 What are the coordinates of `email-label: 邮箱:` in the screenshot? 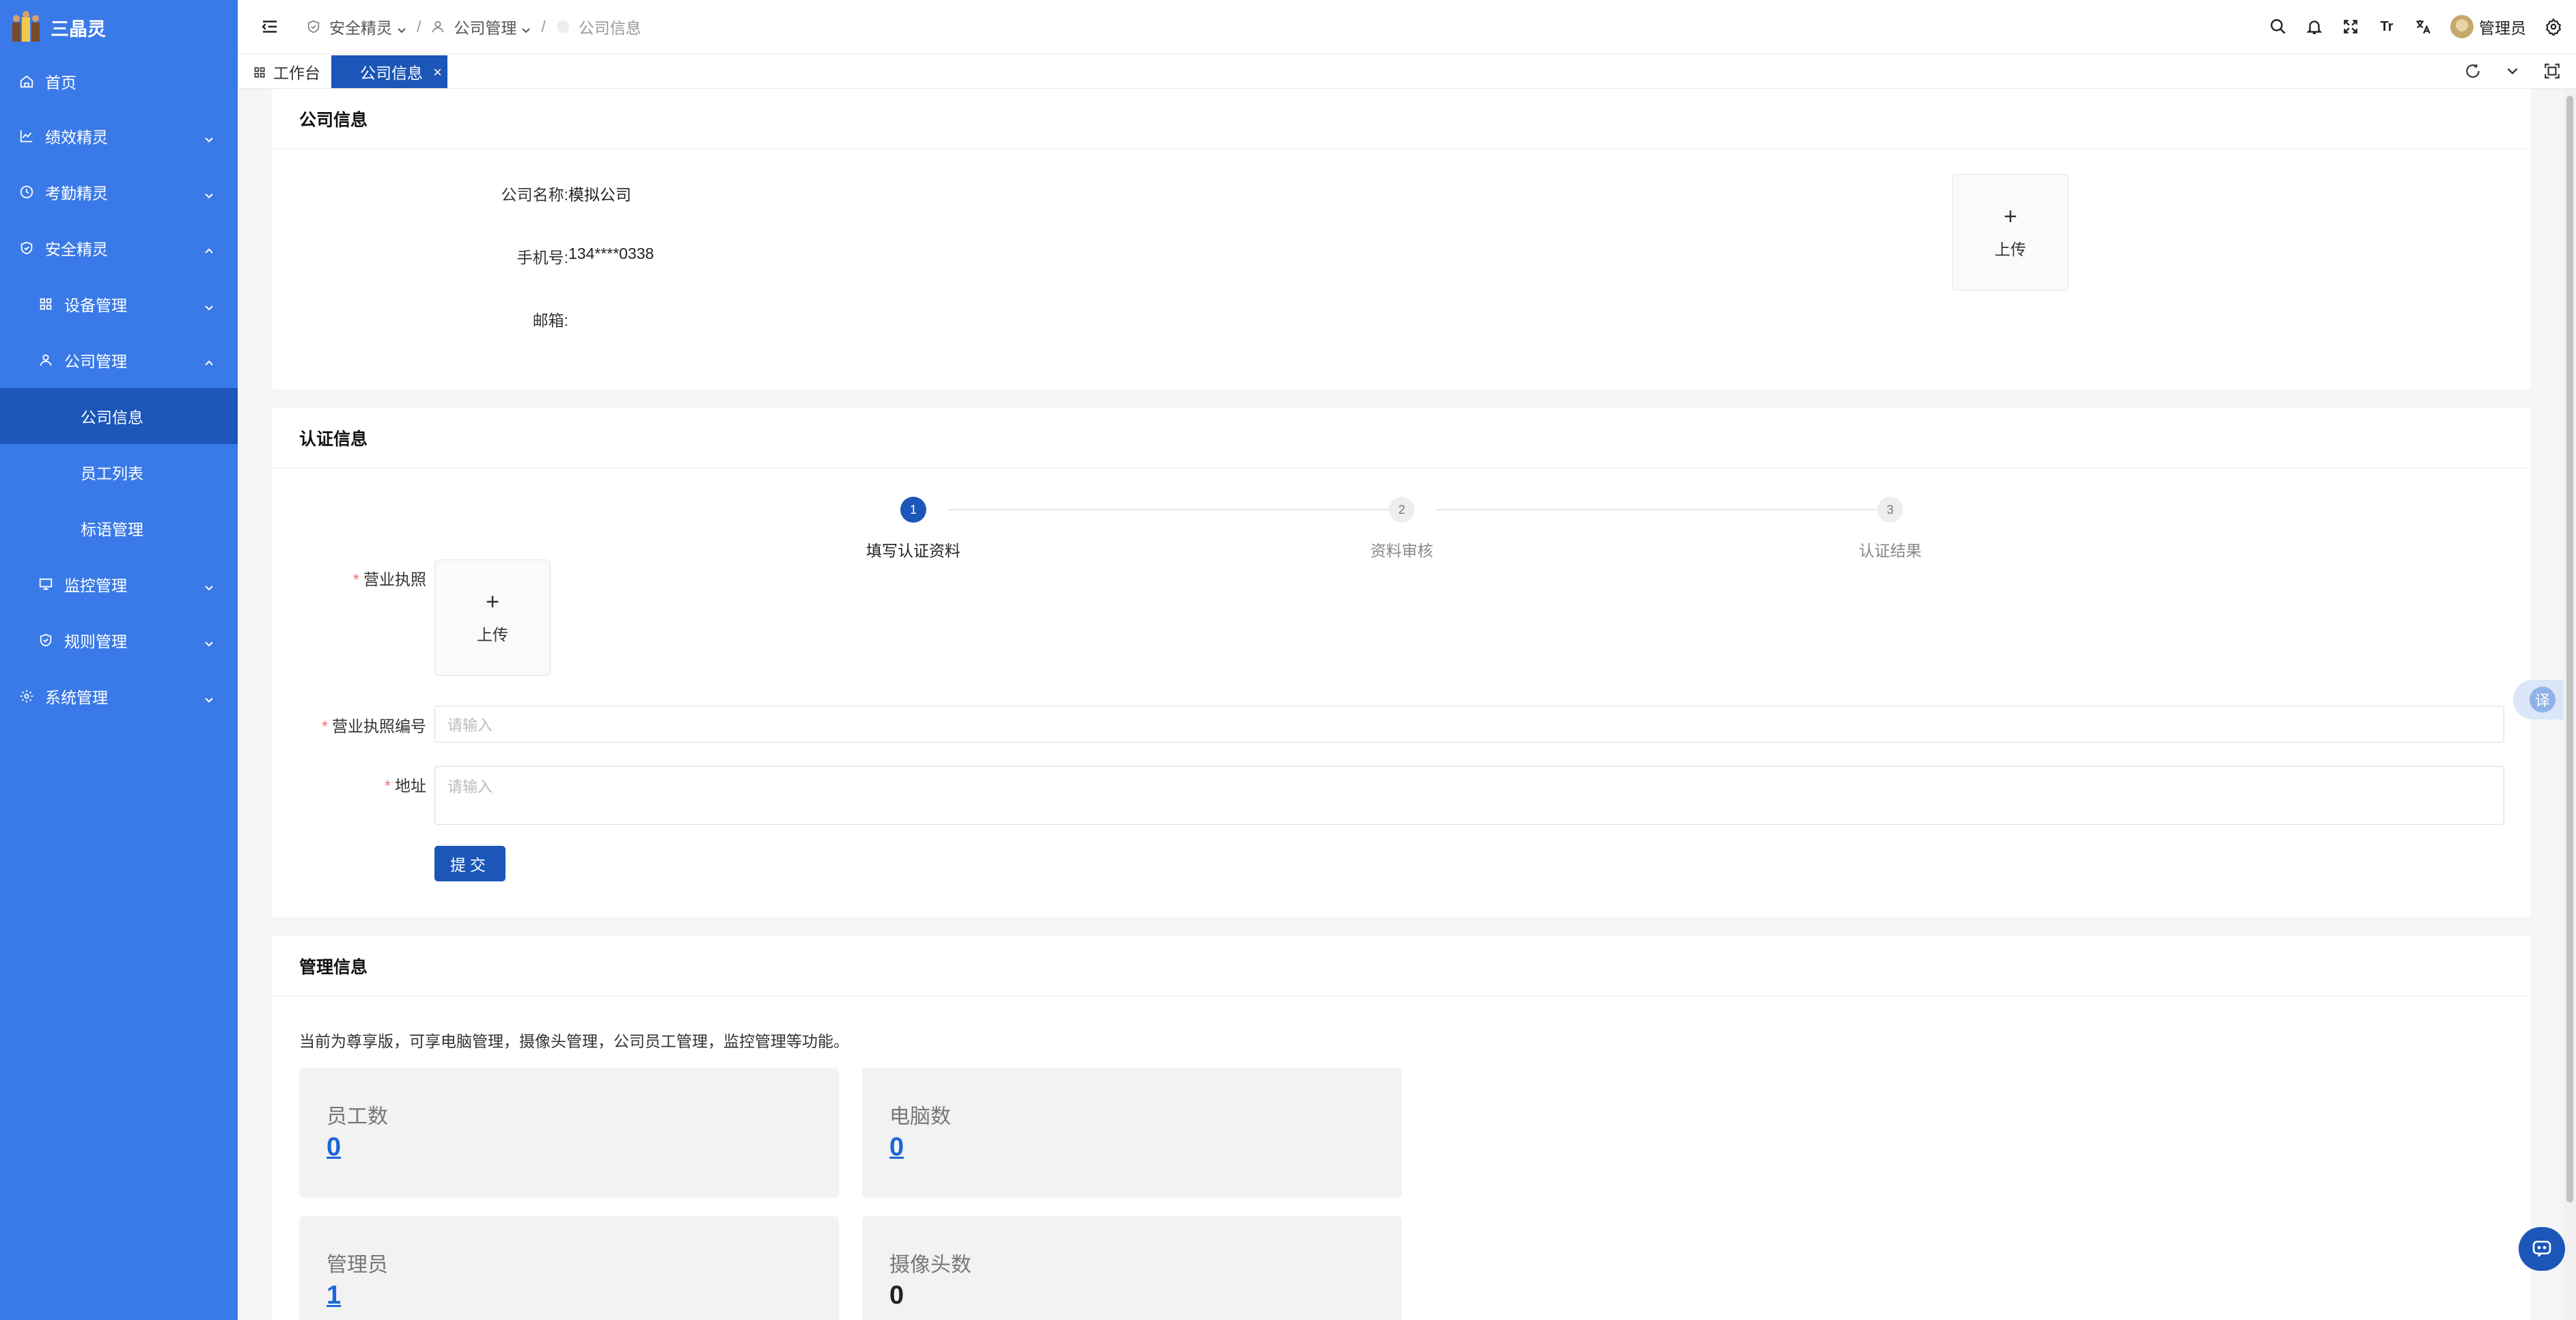 It's located at (550, 320).